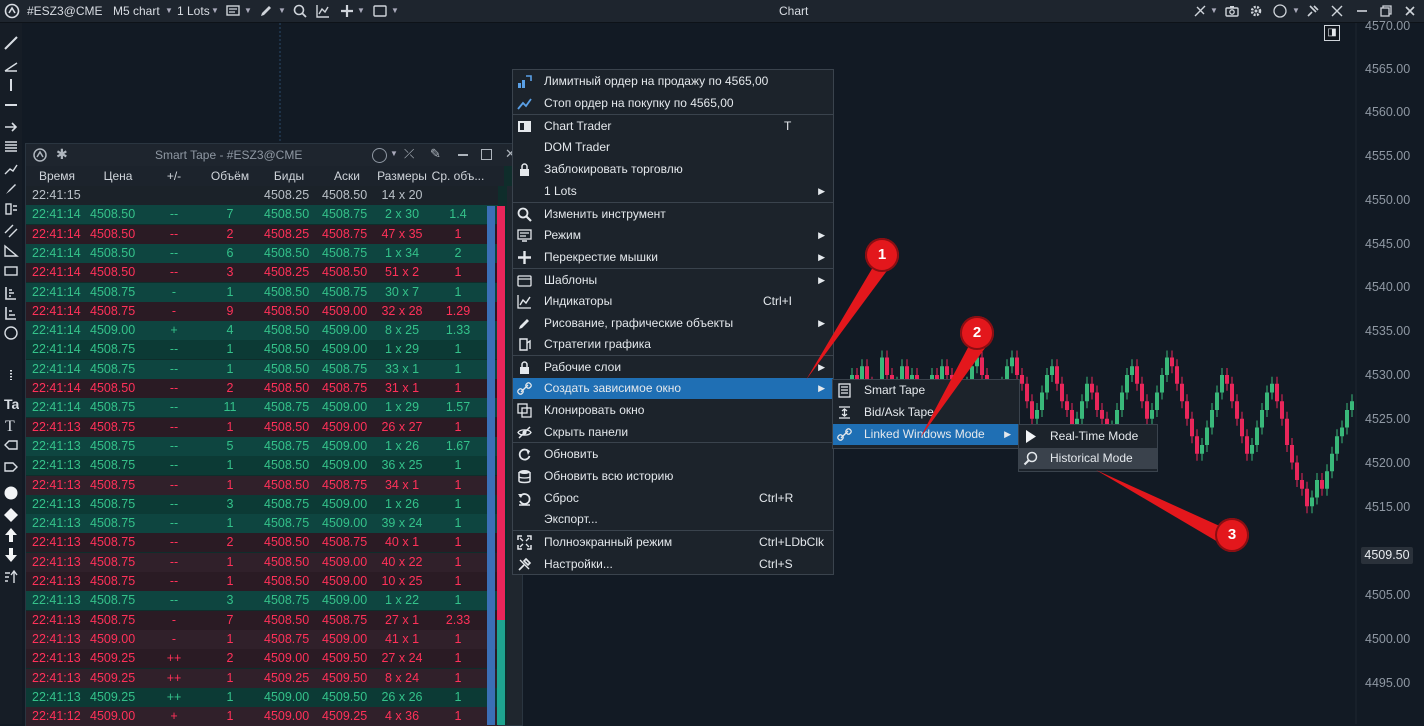  What do you see at coordinates (62, 154) in the screenshot?
I see `asterisk-icon: ✱` at bounding box center [62, 154].